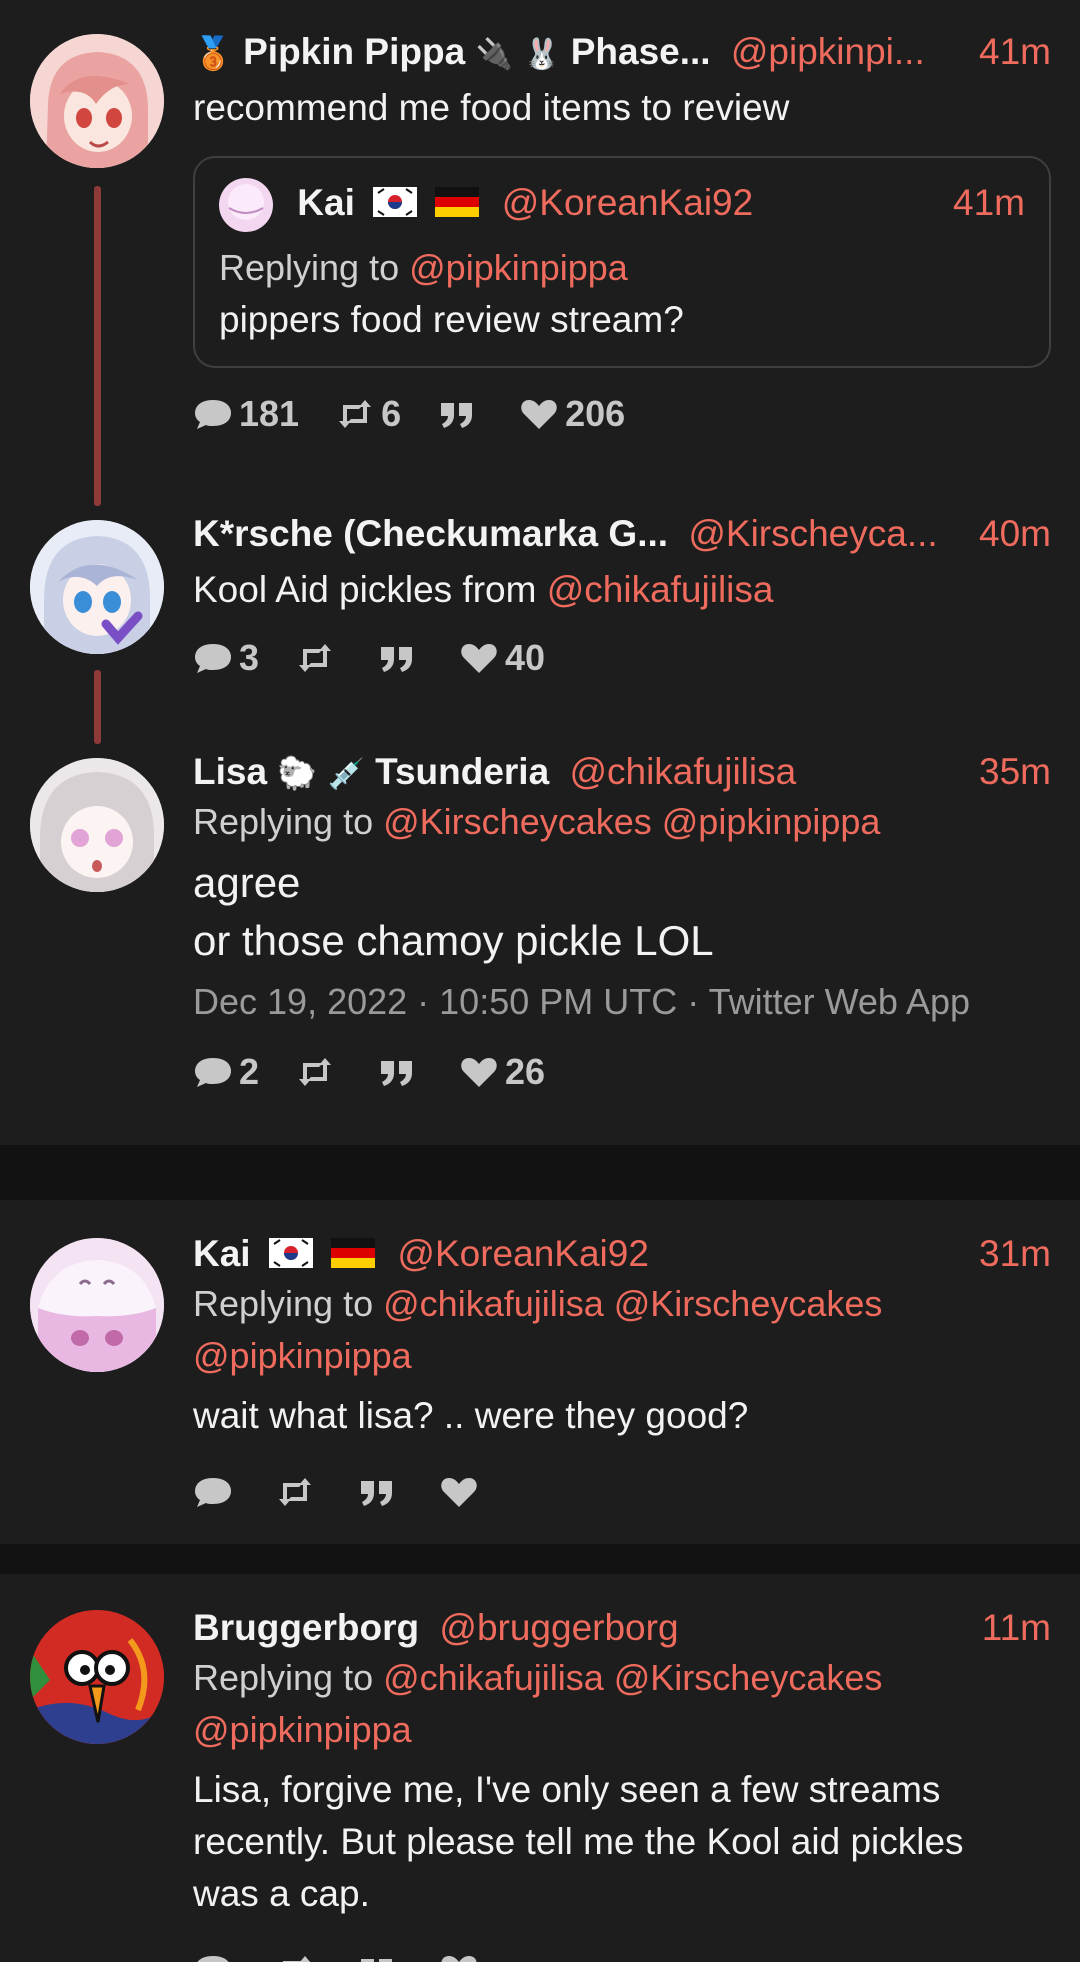  What do you see at coordinates (631, 821) in the screenshot?
I see `mention-link: @Kirscheycakes @pipkinpippa` at bounding box center [631, 821].